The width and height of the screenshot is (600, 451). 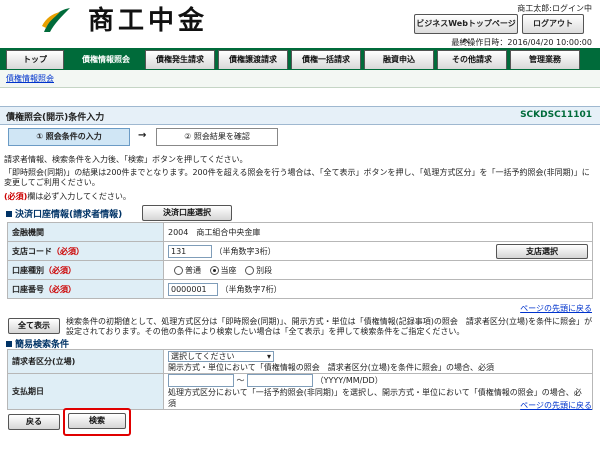 What do you see at coordinates (97, 421) in the screenshot?
I see `search-button: 検索` at bounding box center [97, 421].